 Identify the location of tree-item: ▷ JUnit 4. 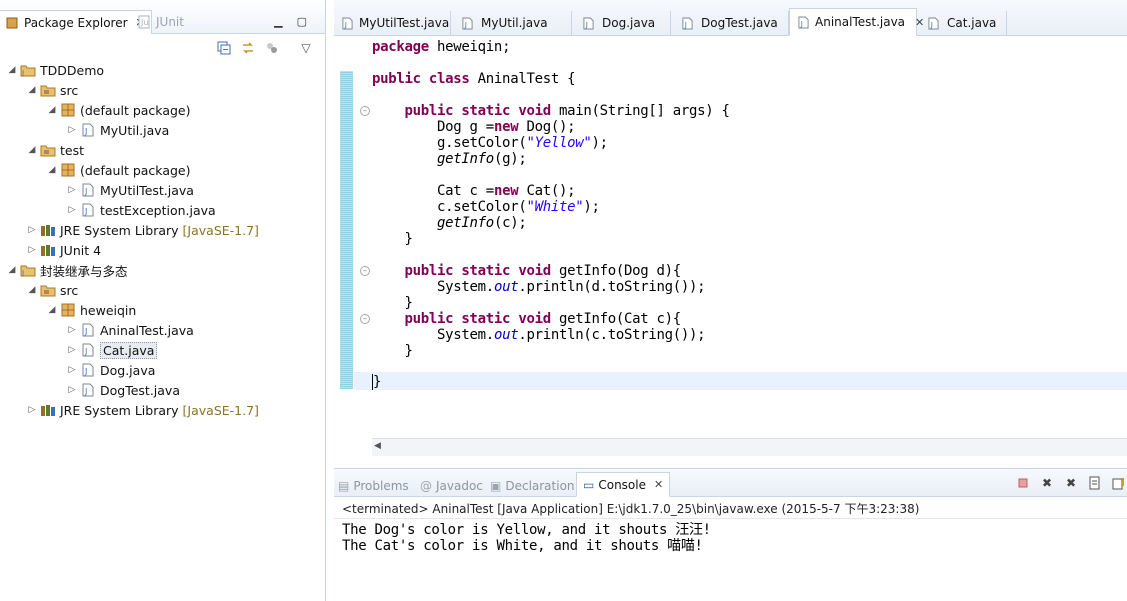
(64, 250).